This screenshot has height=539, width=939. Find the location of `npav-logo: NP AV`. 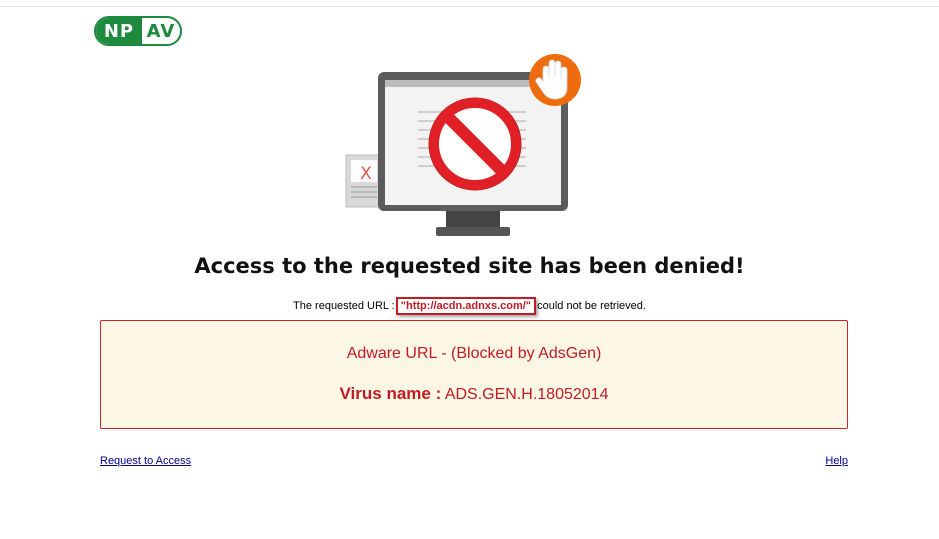

npav-logo: NP AV is located at coordinates (138, 31).